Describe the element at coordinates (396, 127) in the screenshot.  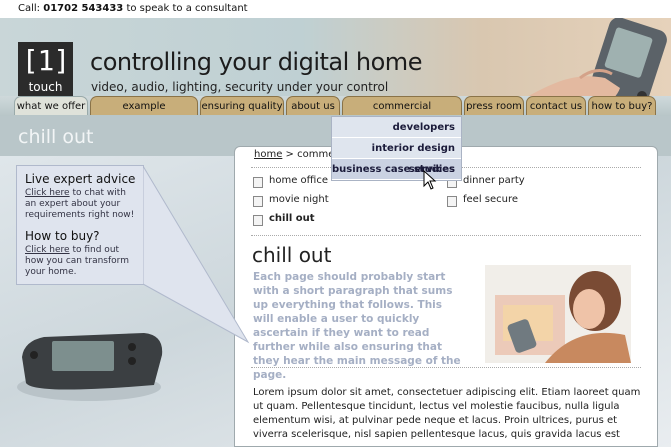
I see `dropdown-item-developers: developers` at that location.